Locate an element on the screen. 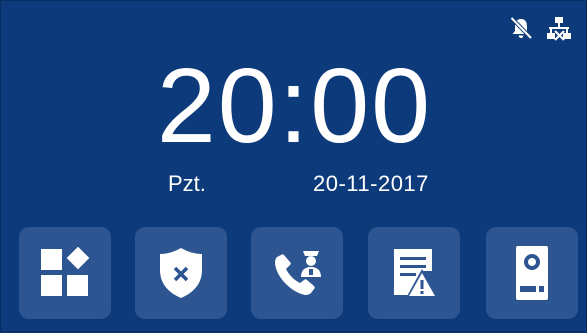  status-bar is located at coordinates (540, 28).